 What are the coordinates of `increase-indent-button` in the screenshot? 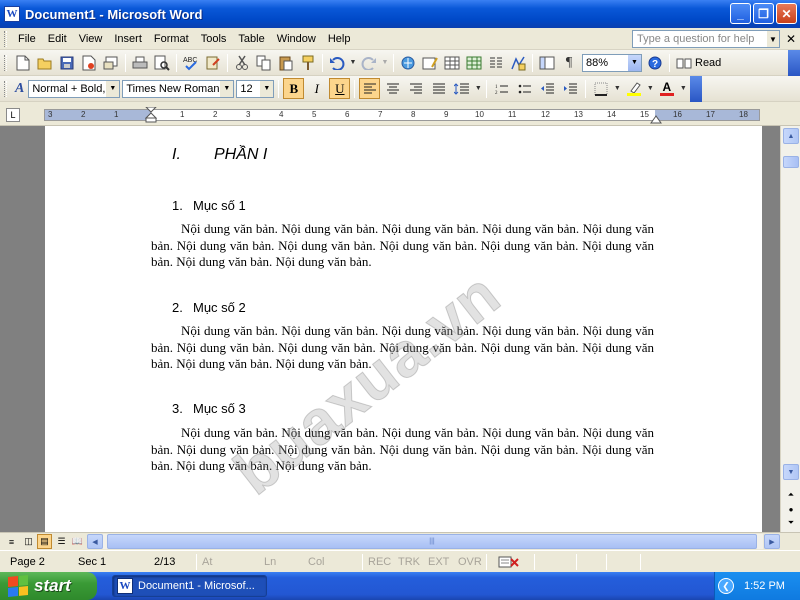 It's located at (570, 88).